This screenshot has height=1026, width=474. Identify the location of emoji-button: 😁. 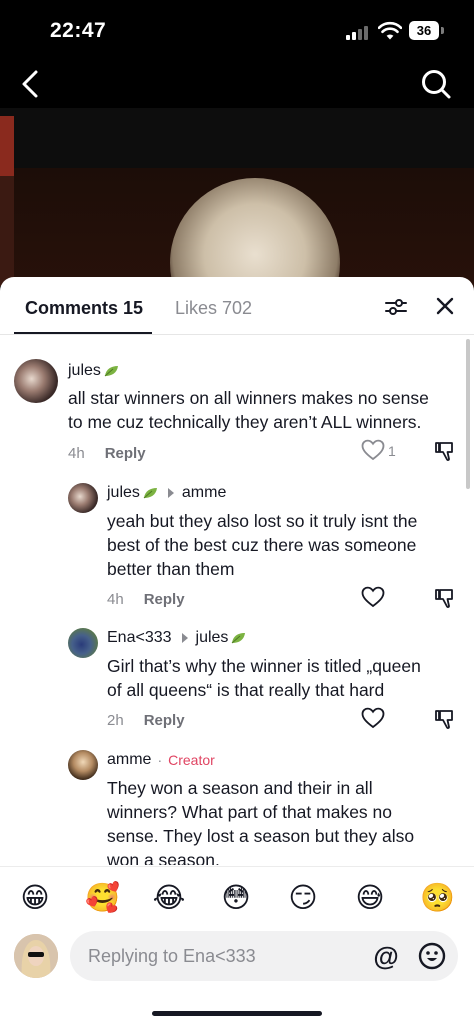
(35, 898).